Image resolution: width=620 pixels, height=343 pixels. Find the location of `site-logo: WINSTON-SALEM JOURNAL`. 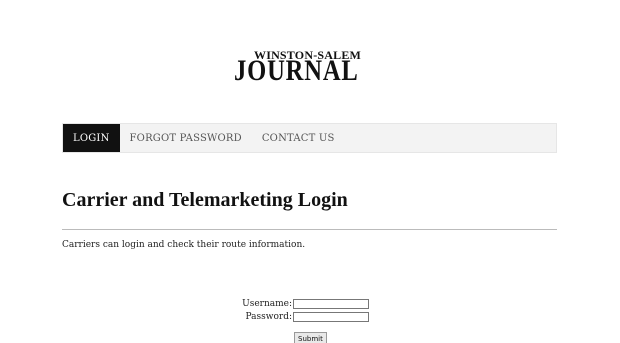

site-logo: WINSTON-SALEM JOURNAL is located at coordinates (310, 67).